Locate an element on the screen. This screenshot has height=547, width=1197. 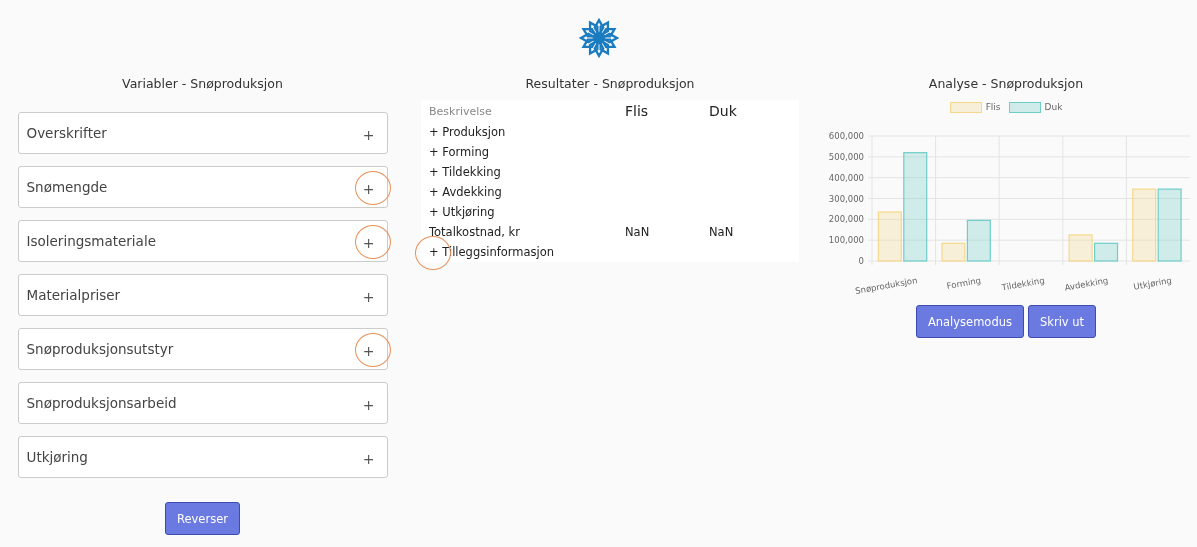
axis-tick-label: 200,000 is located at coordinates (846, 219).